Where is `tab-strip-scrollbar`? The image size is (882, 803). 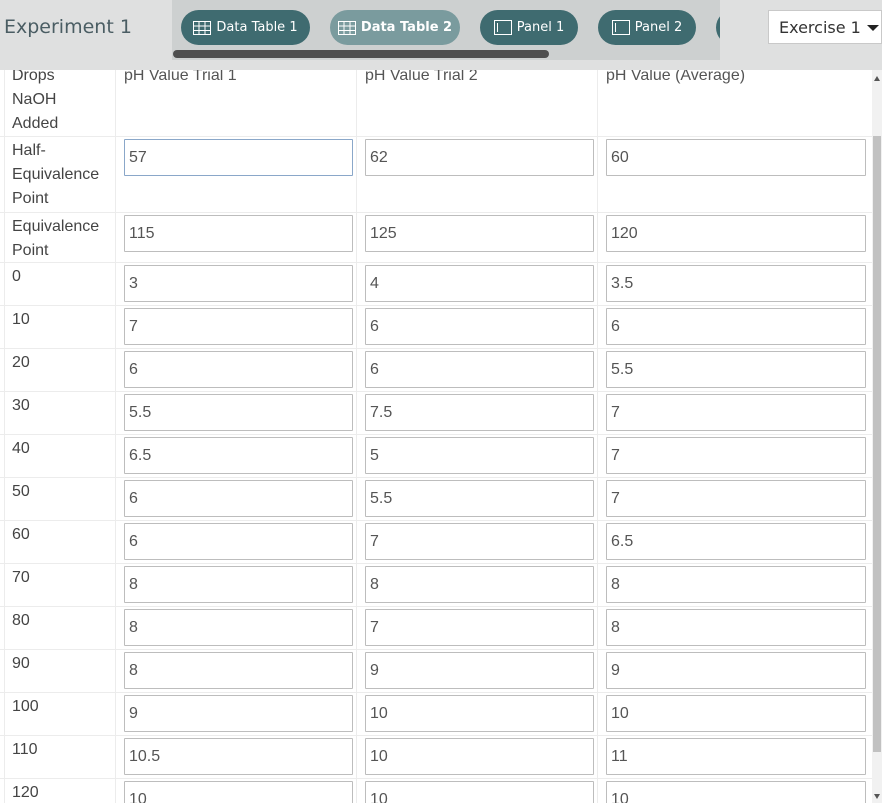 tab-strip-scrollbar is located at coordinates (361, 54).